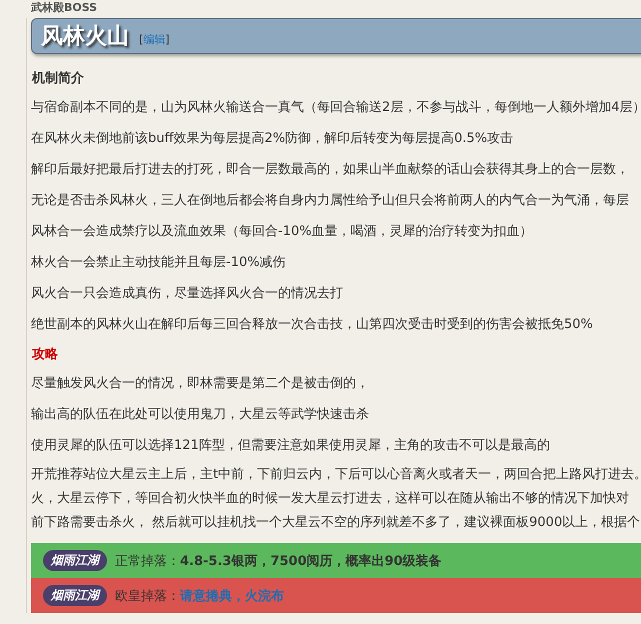 This screenshot has width=641, height=624. I want to click on subsection-title: 攻略, so click(45, 355).